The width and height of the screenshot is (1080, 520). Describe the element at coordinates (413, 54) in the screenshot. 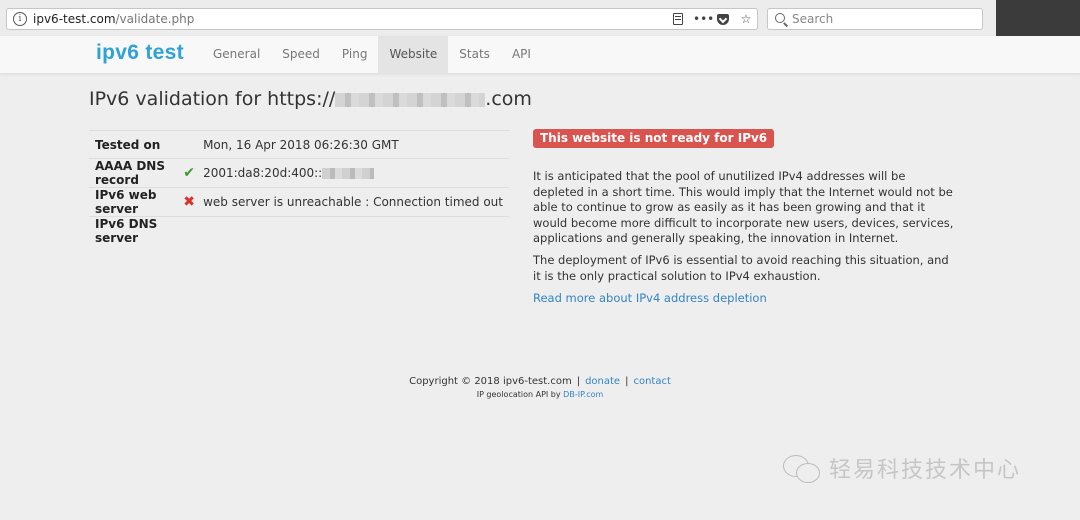

I see `tab-website: Website` at that location.